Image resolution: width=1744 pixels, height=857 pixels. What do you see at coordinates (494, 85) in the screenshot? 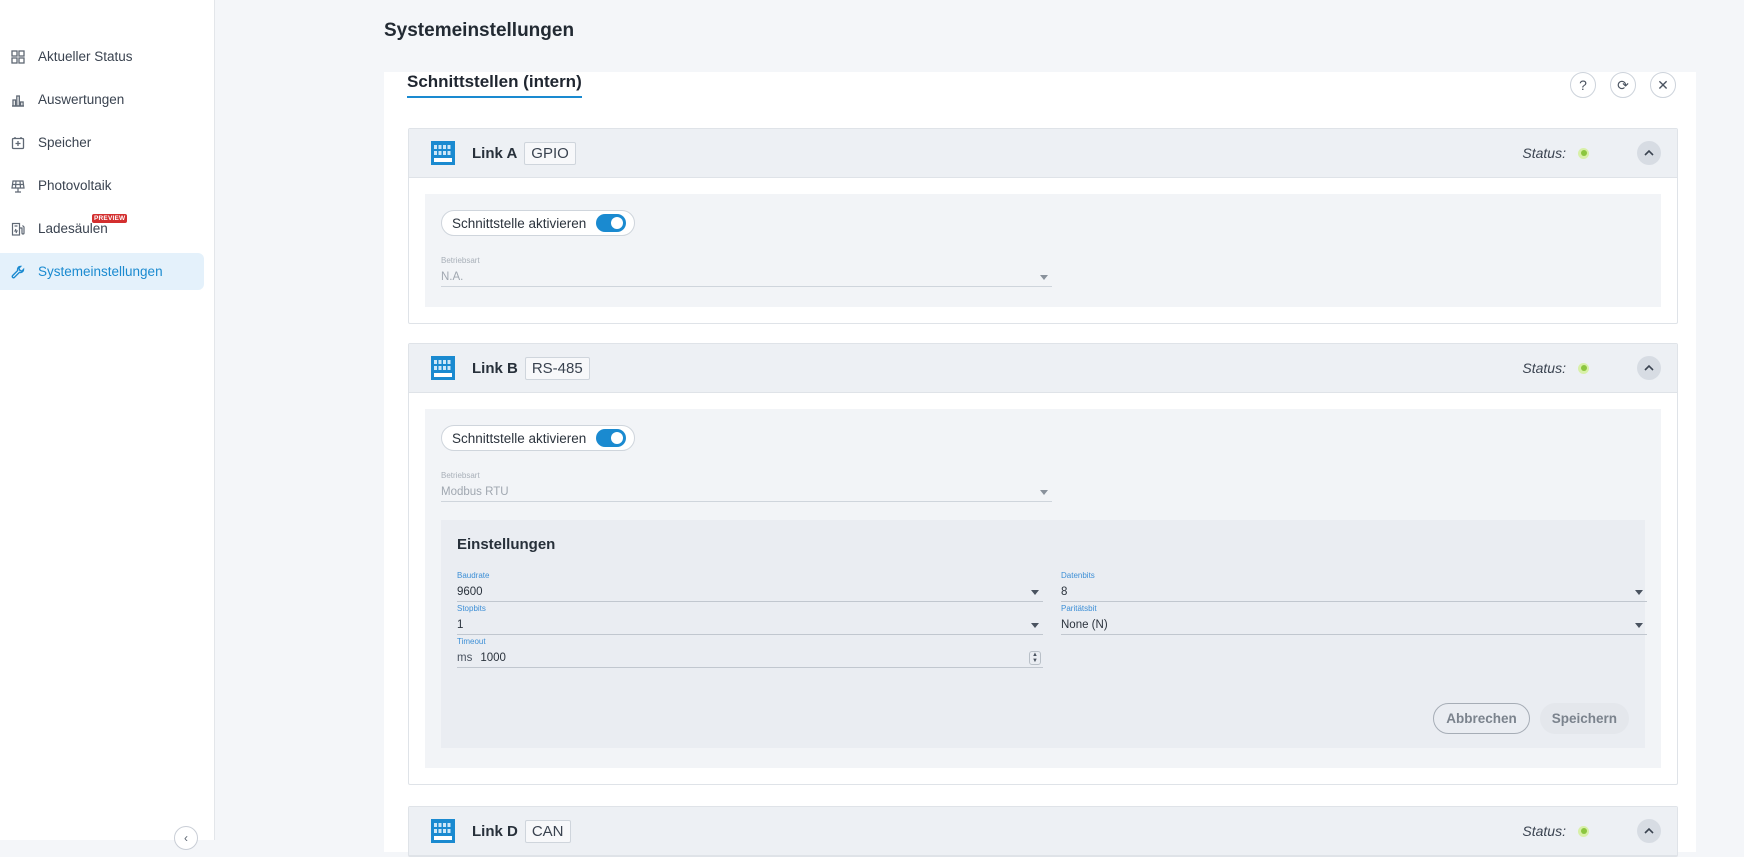
I see `panel-header: Schnittstellen (intern)` at bounding box center [494, 85].